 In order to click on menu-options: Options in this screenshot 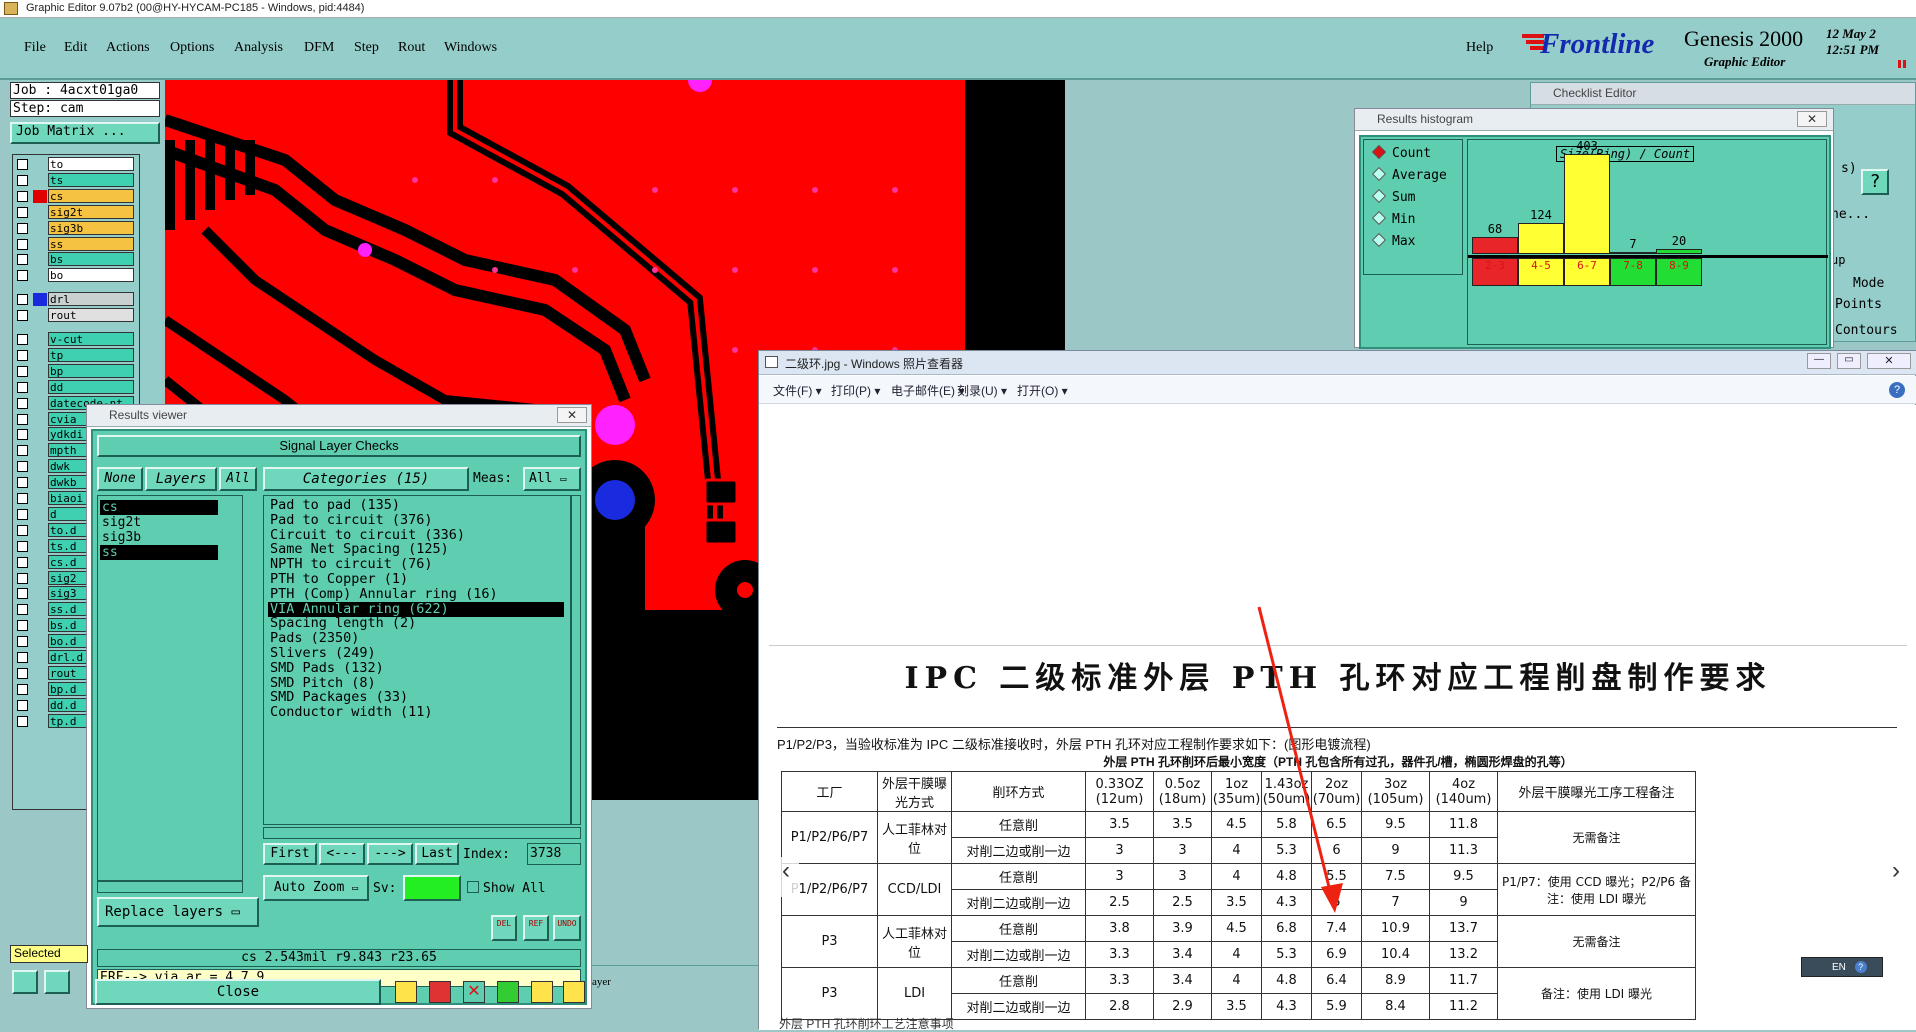, I will do `click(192, 48)`.